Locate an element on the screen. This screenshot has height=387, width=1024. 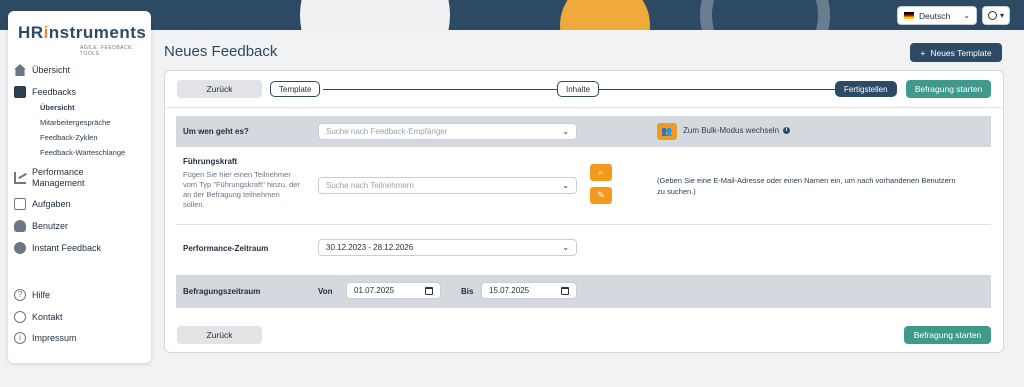
sidebar-item-feedbacks: Feedbacks is located at coordinates (45, 92).